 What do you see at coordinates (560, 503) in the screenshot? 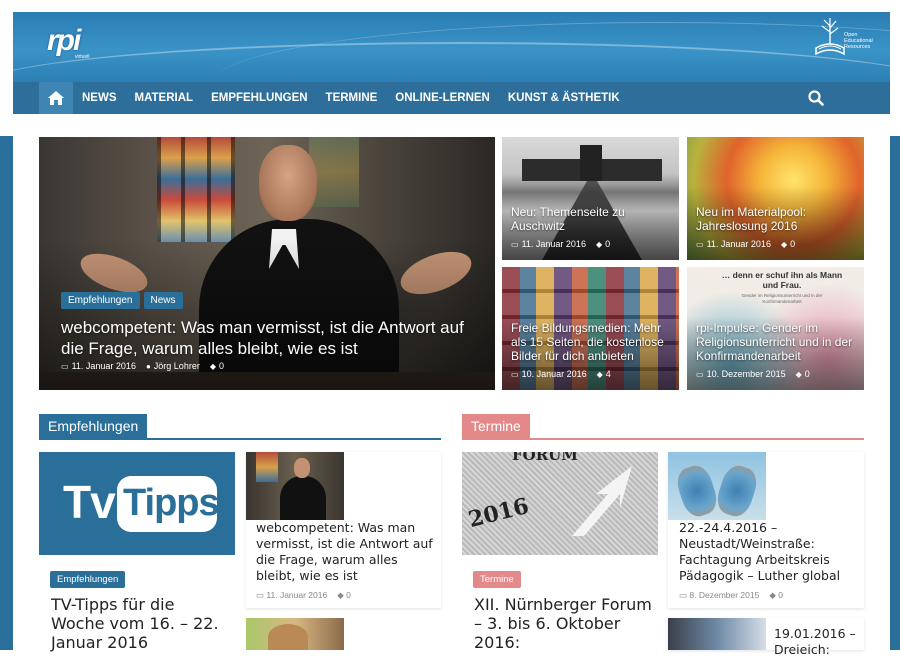
I see `forum-image: FORUM 2016` at bounding box center [560, 503].